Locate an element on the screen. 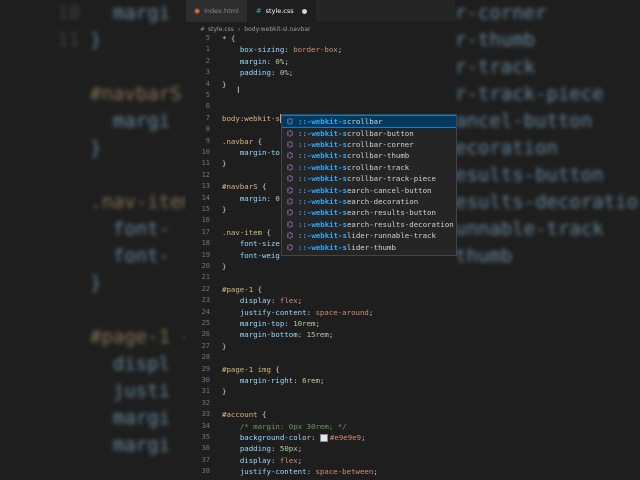 The image size is (640, 480). code-line: 24 justify-content: space-around; is located at coordinates (320, 312).